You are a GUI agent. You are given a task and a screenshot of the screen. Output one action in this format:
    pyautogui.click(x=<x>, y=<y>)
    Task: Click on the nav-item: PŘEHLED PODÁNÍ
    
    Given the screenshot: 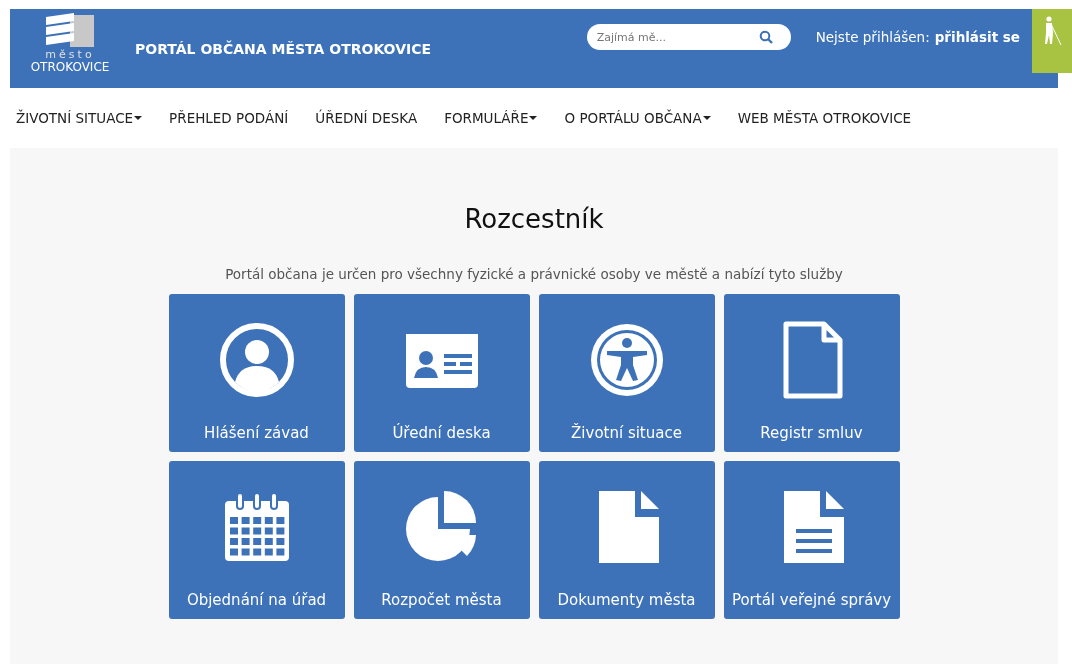 What is the action you would take?
    pyautogui.click(x=229, y=118)
    